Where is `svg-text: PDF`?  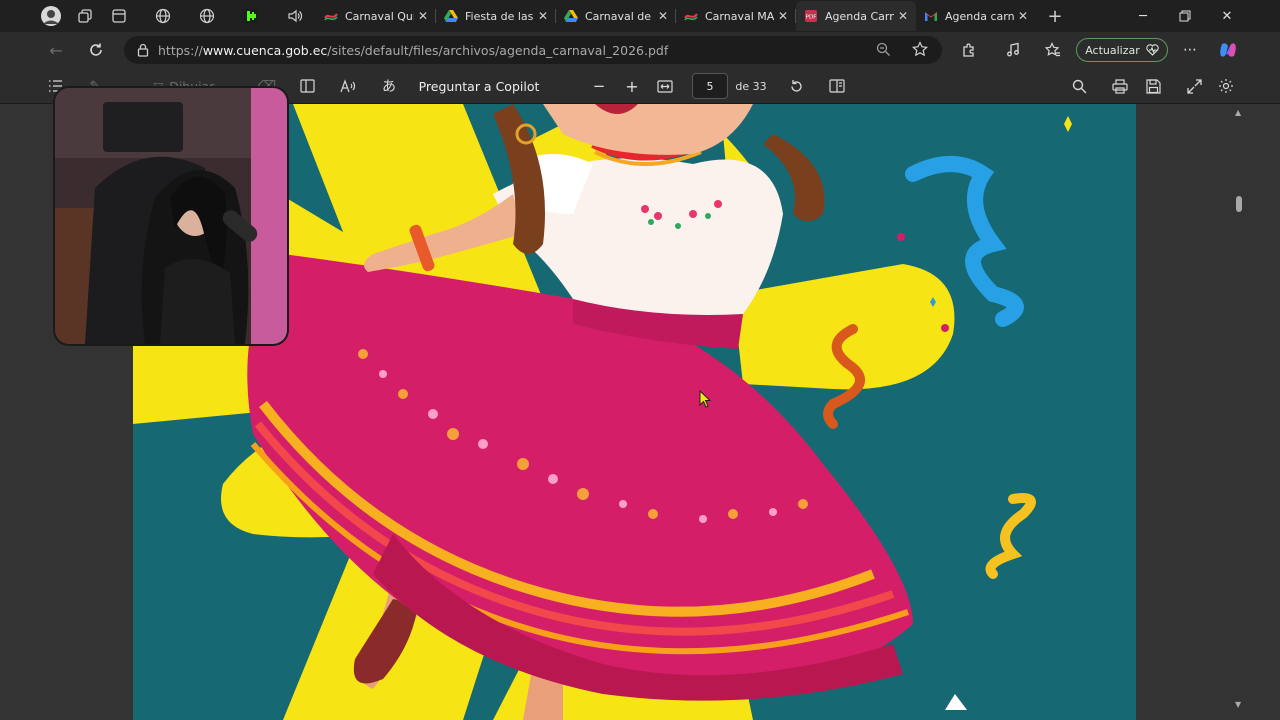
svg-text: PDF is located at coordinates (811, 18).